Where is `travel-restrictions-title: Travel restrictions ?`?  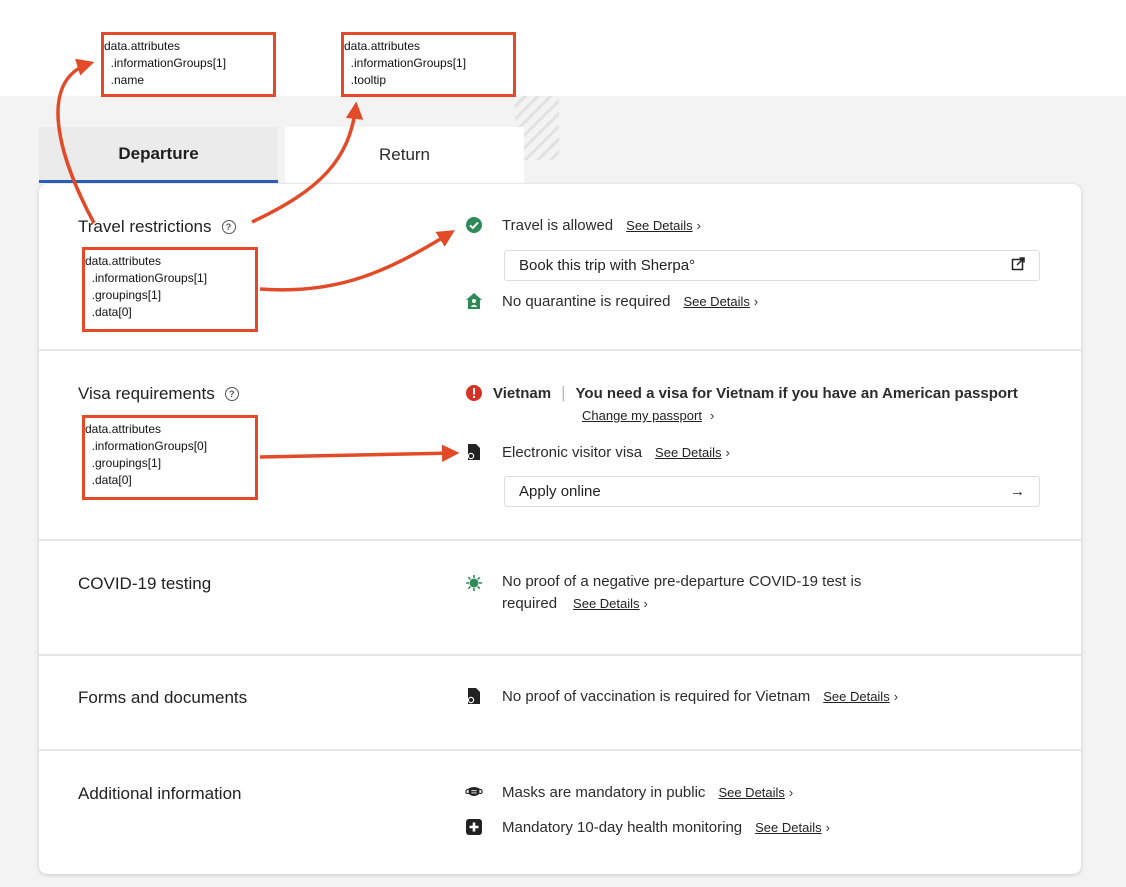 travel-restrictions-title: Travel restrictions ? is located at coordinates (157, 227).